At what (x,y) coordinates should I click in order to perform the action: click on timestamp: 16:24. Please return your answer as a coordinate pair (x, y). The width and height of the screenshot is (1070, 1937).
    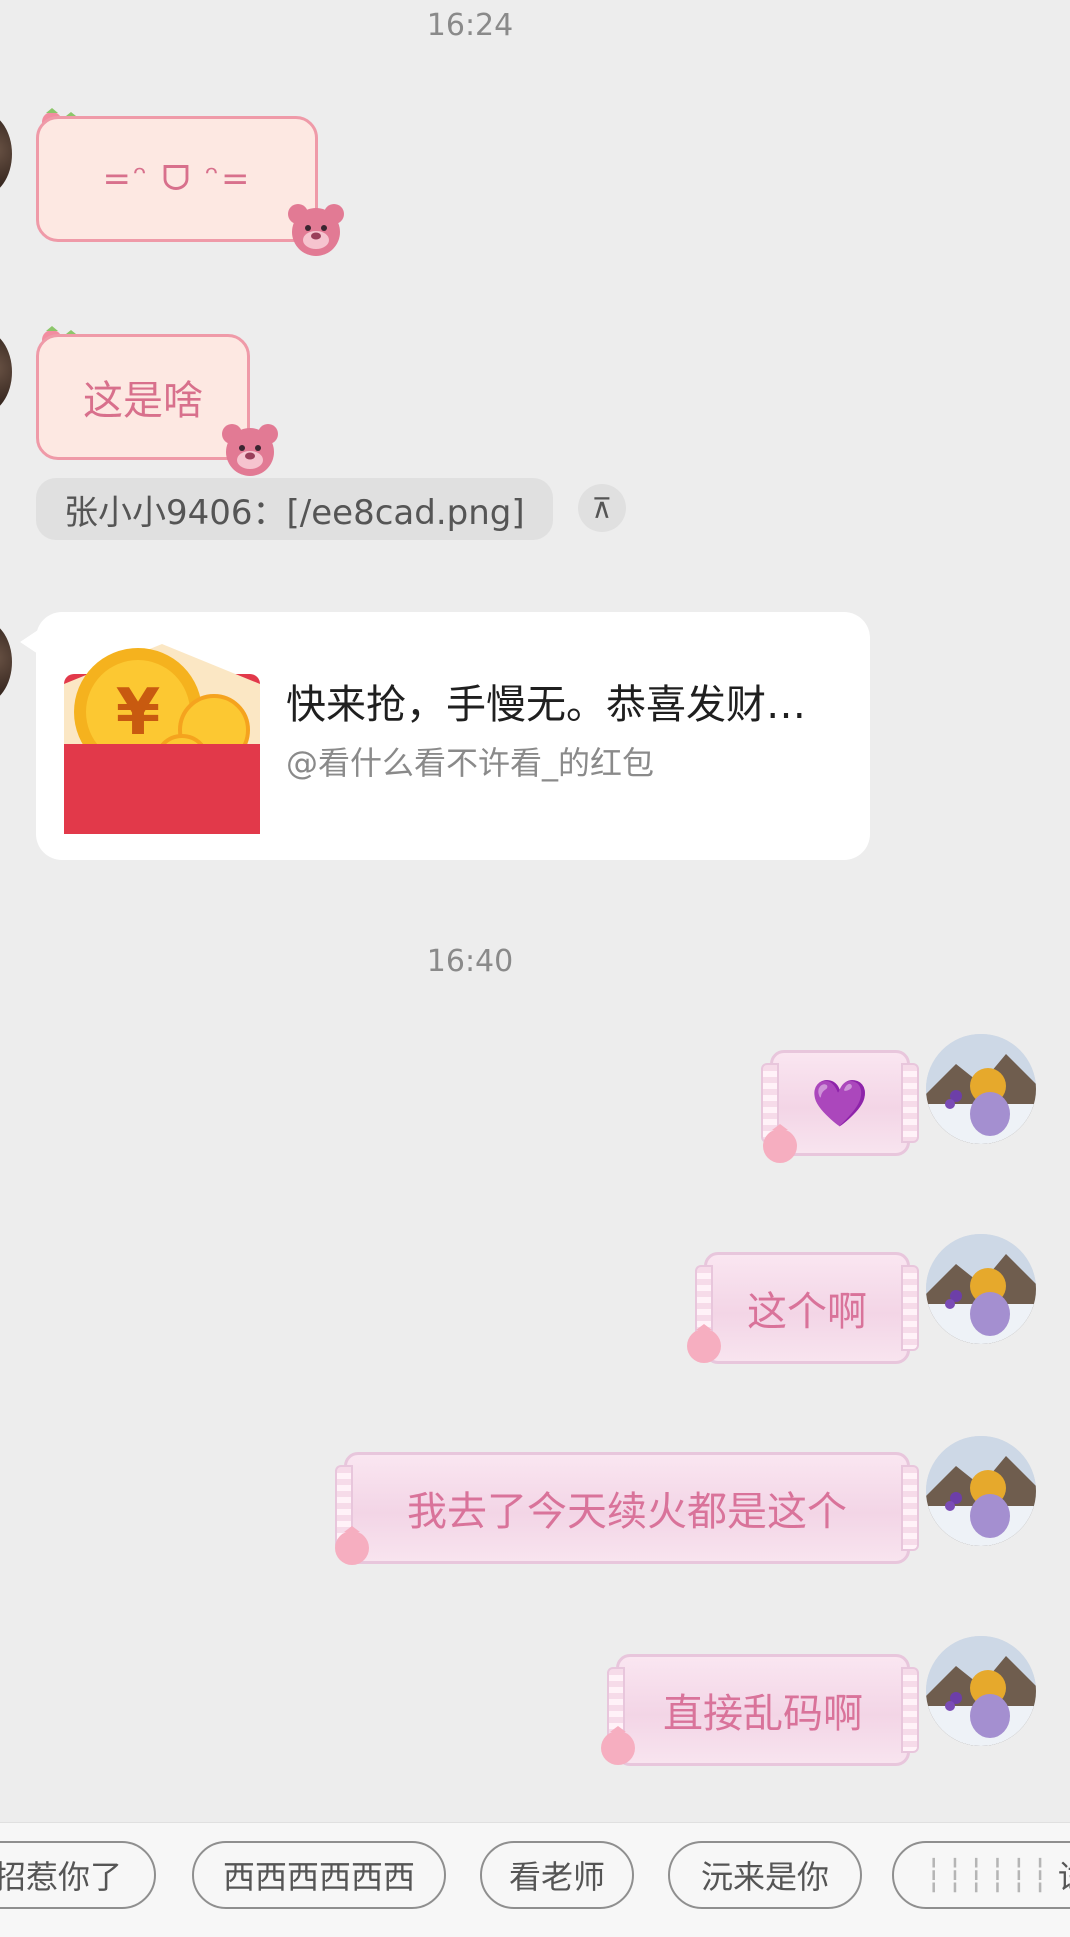
    Looking at the image, I should click on (470, 25).